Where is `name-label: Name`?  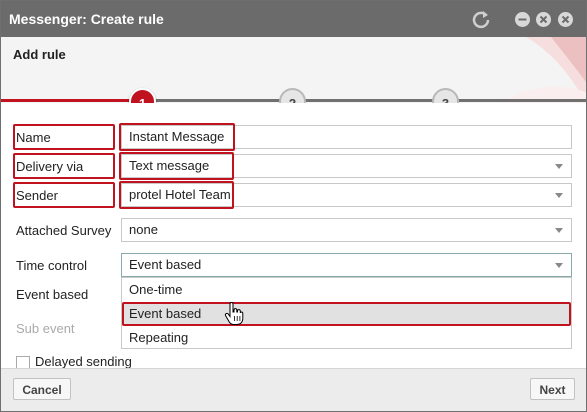 name-label: Name is located at coordinates (33, 137).